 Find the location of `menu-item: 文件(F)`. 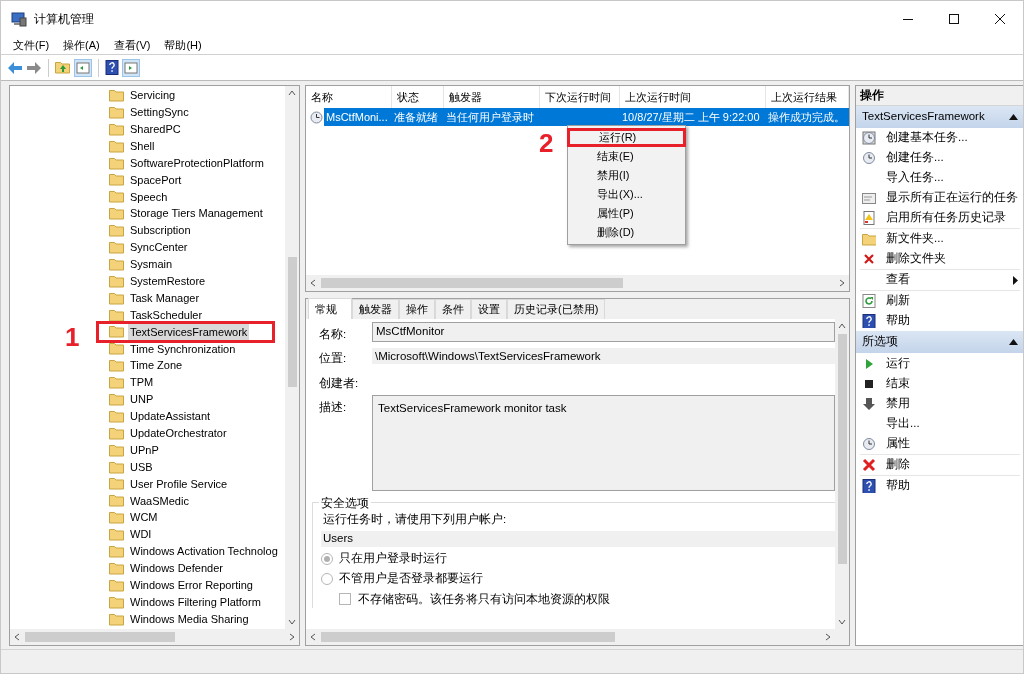

menu-item: 文件(F) is located at coordinates (31, 45).